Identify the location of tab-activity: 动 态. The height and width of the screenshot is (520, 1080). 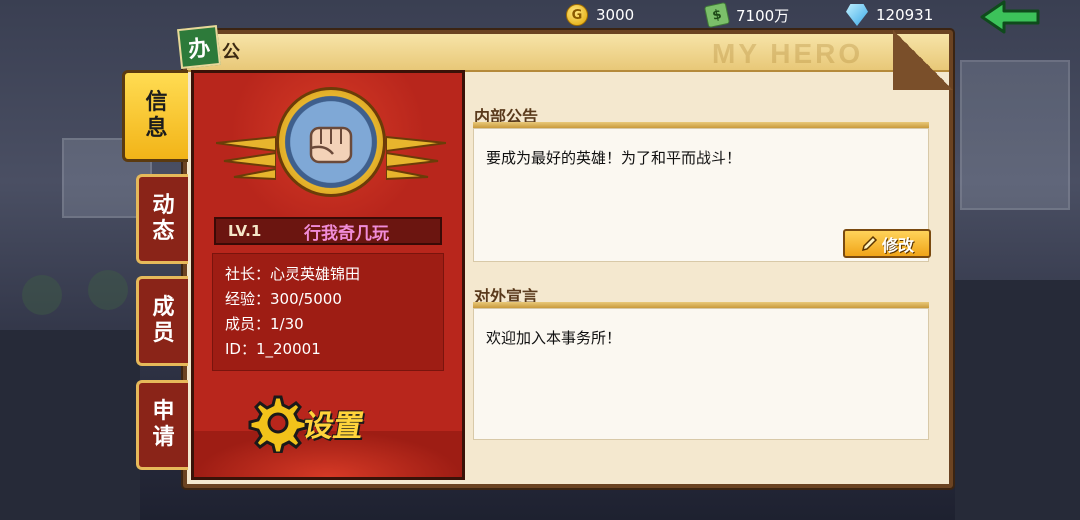
(162, 219).